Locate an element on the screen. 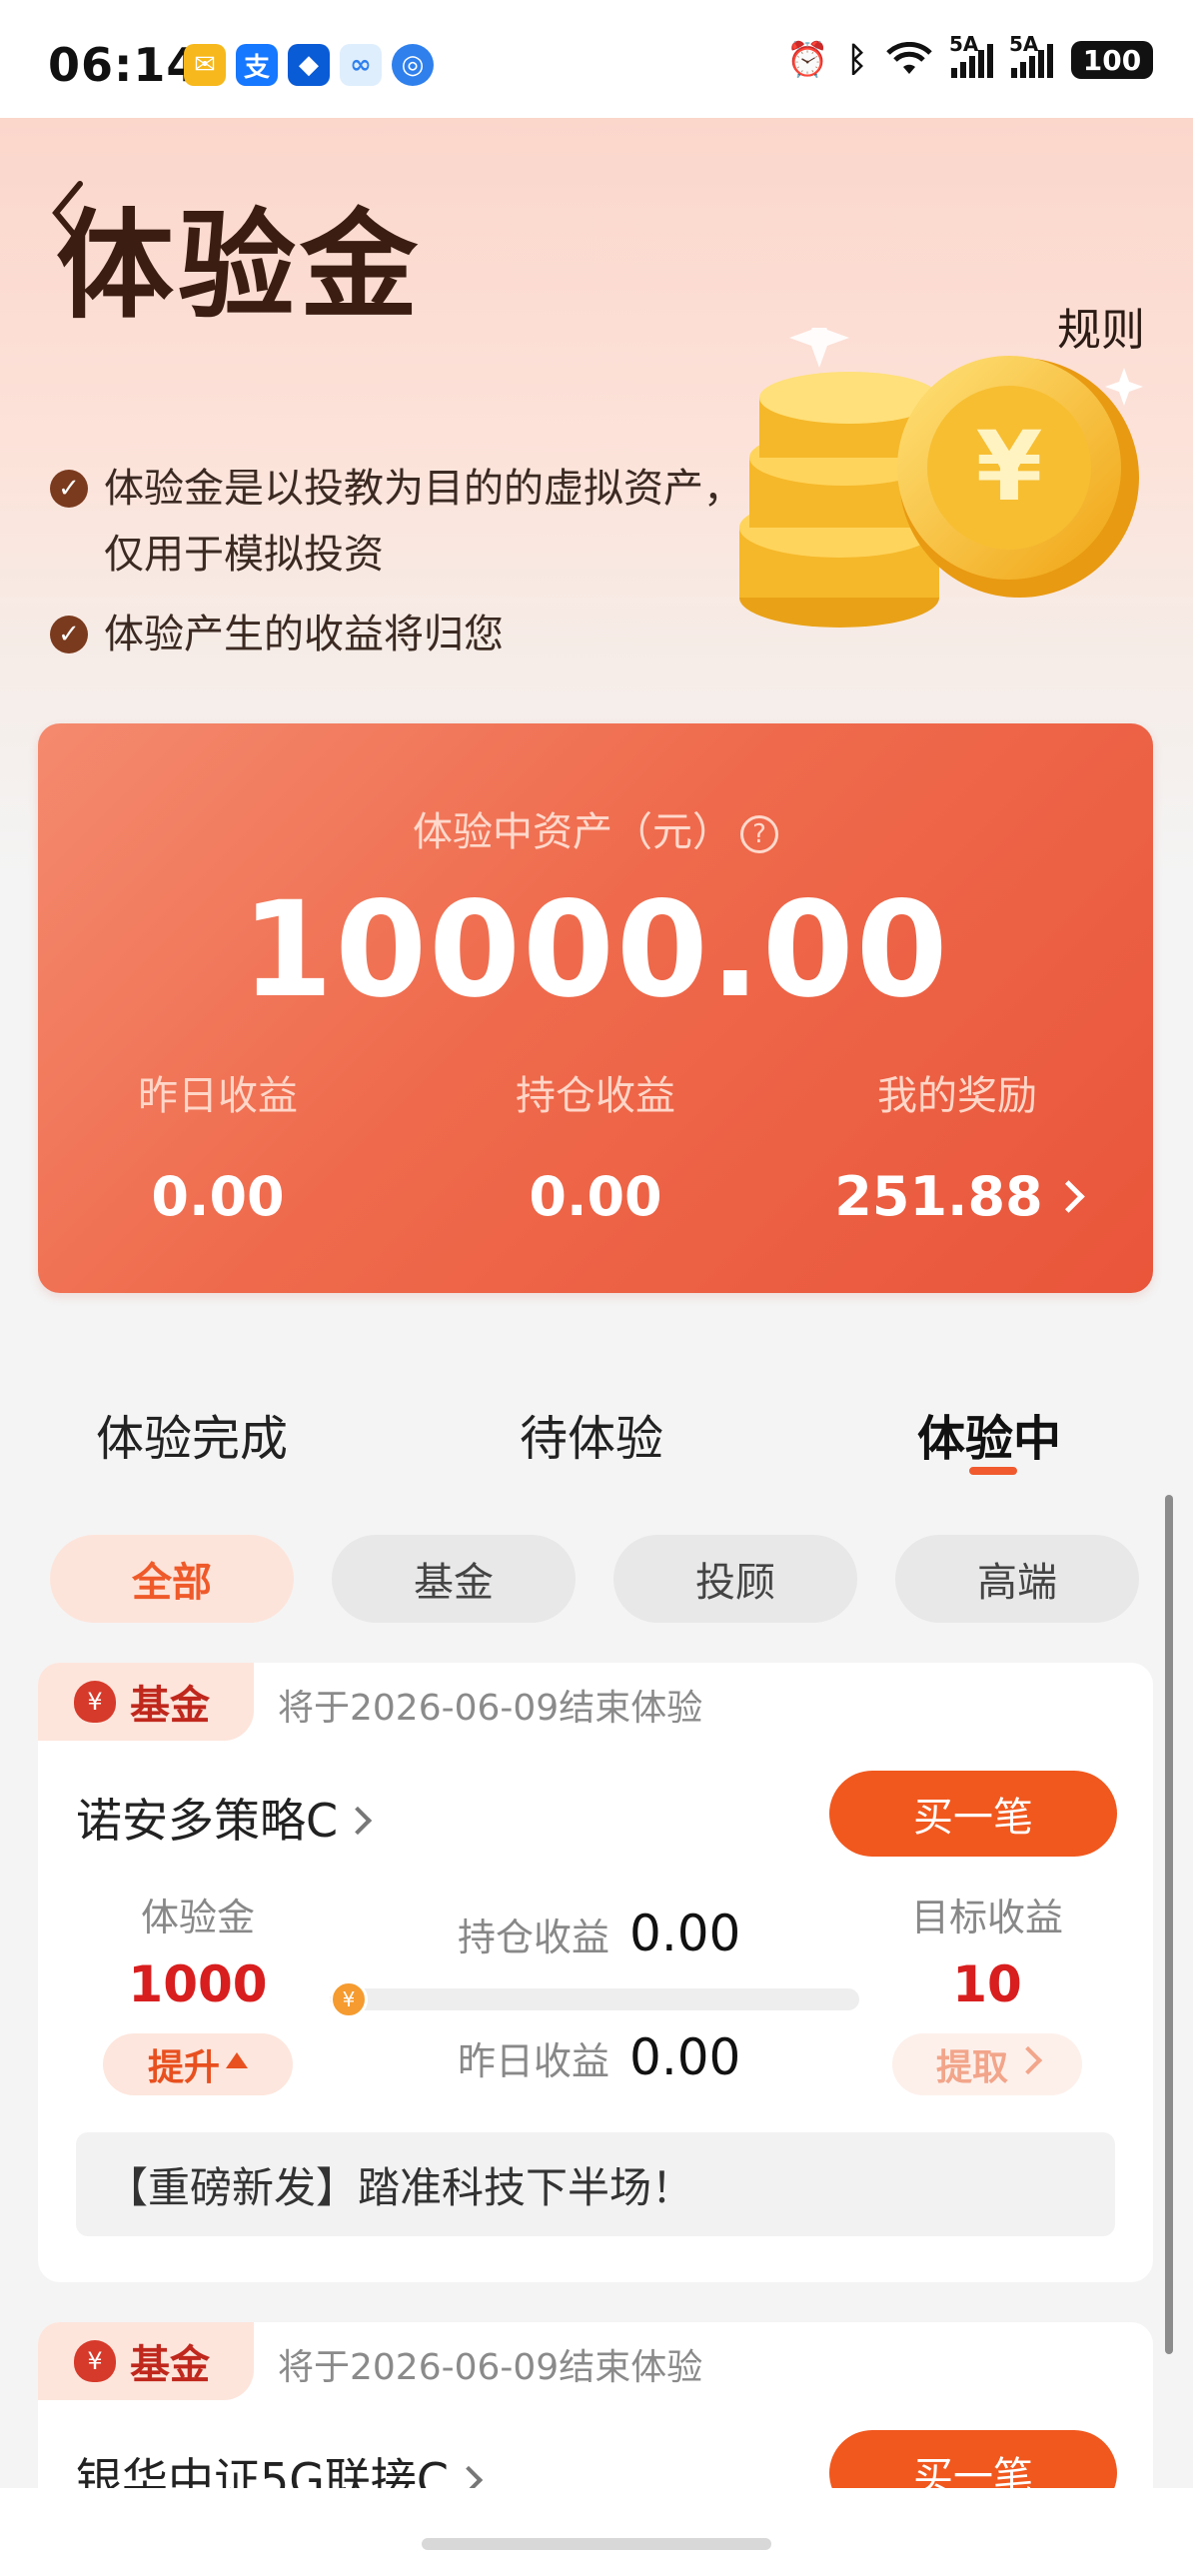 This screenshot has height=2576, width=1193. trial-amount-column: 体验金 1000 提升 is located at coordinates (198, 1991).